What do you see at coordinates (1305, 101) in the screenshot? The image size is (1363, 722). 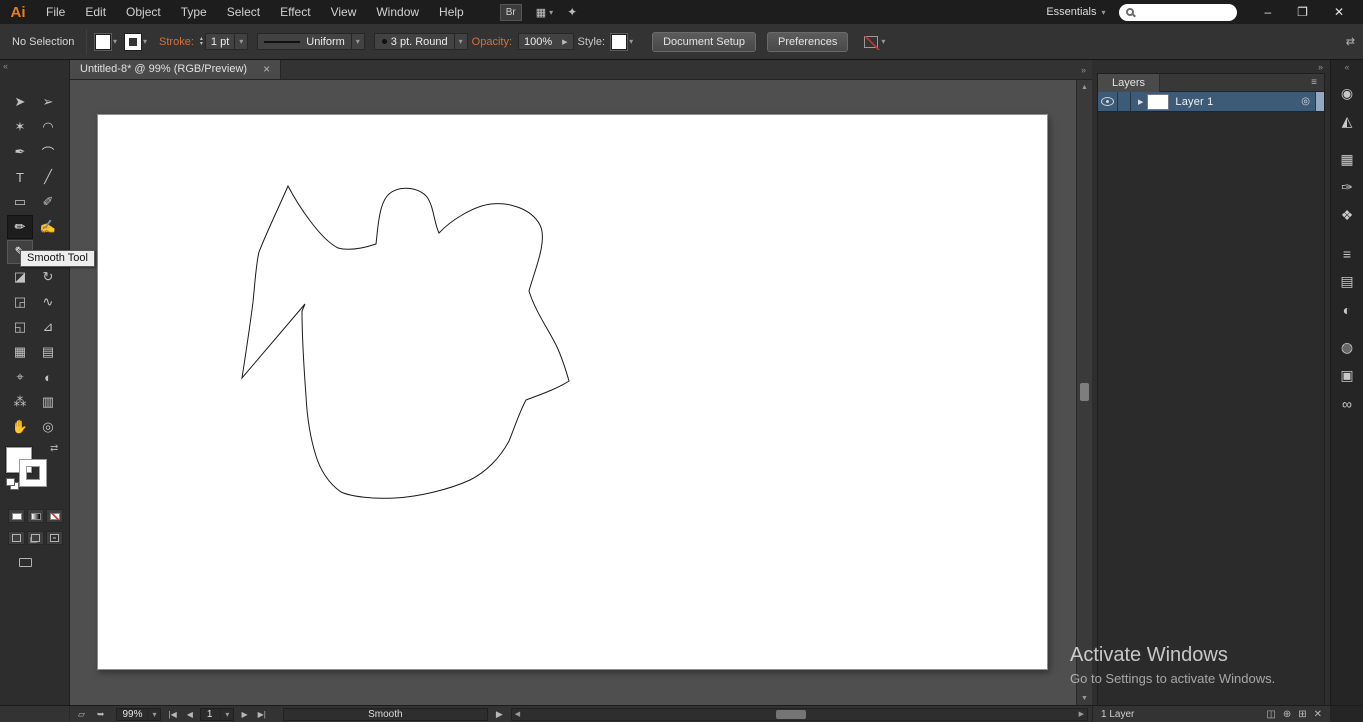 I see `layer-target-icon: ◎` at bounding box center [1305, 101].